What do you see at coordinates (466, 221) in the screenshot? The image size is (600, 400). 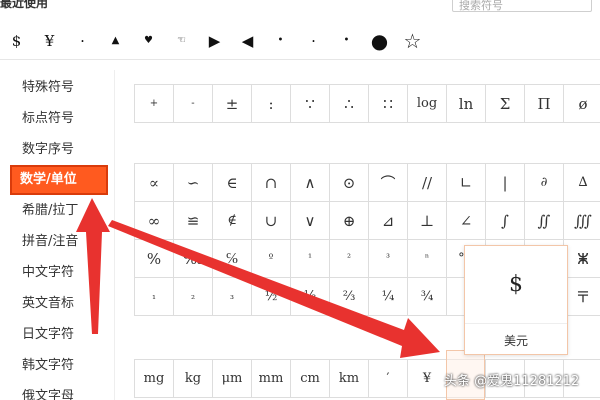 I see `symbol-cell: ∠` at bounding box center [466, 221].